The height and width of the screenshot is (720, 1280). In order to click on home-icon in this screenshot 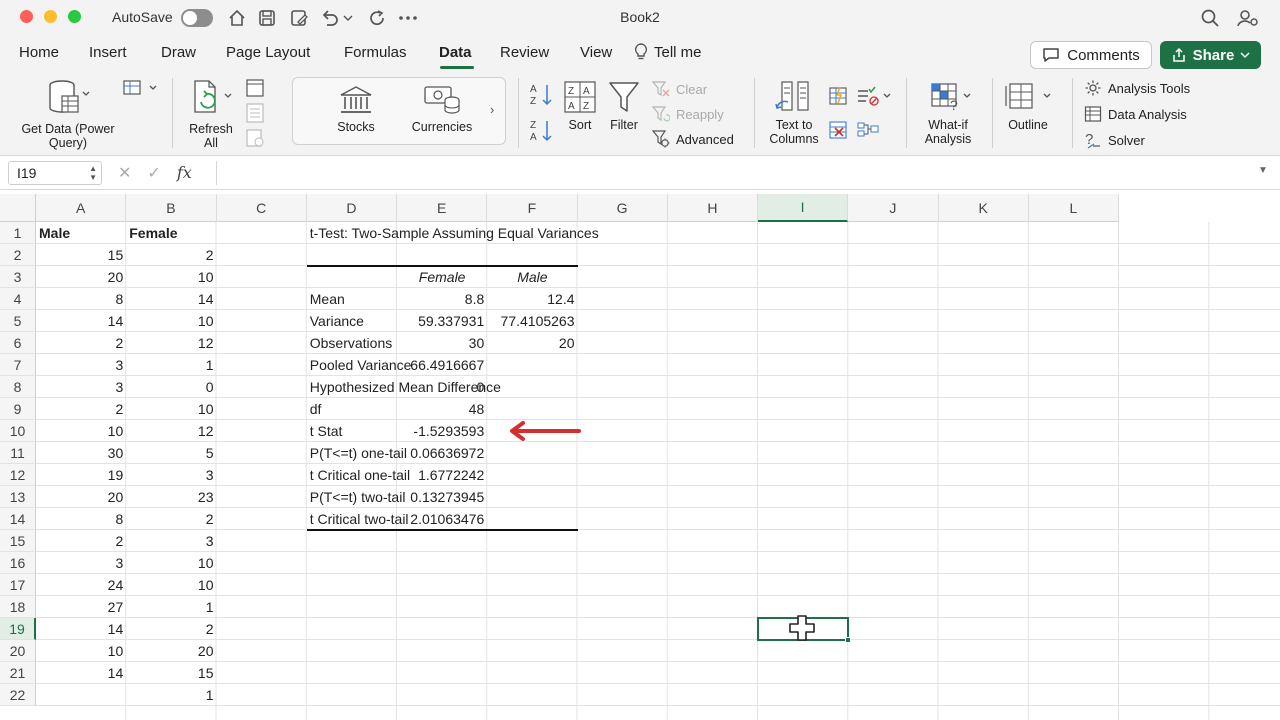, I will do `click(237, 18)`.